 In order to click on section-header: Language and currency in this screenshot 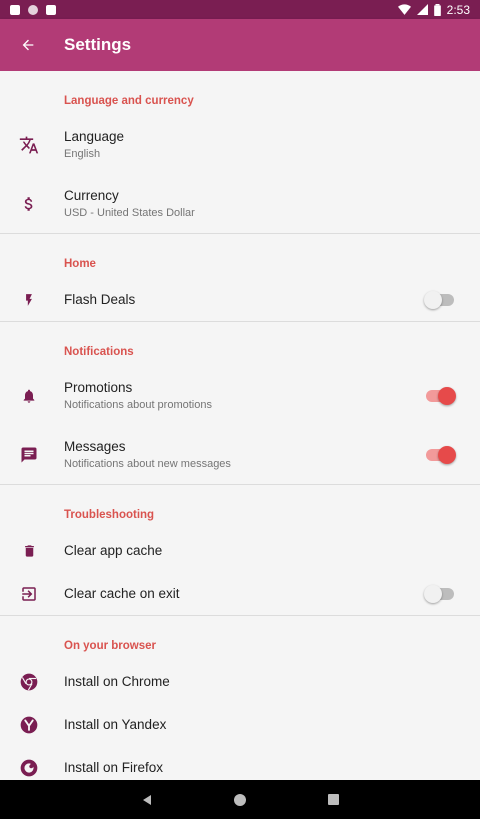, I will do `click(129, 101)`.